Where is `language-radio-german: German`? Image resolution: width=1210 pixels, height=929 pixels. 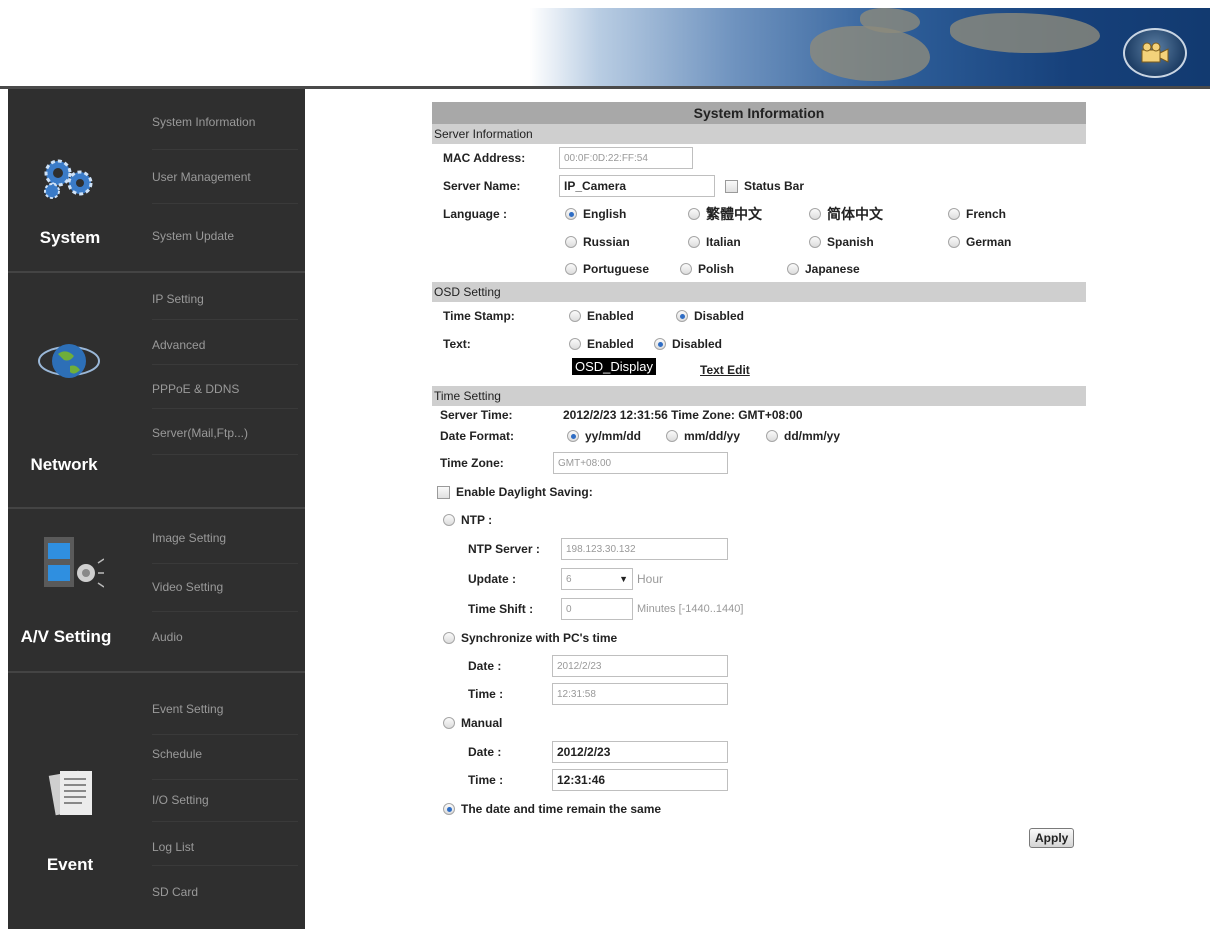
language-radio-german: German is located at coordinates (979, 242).